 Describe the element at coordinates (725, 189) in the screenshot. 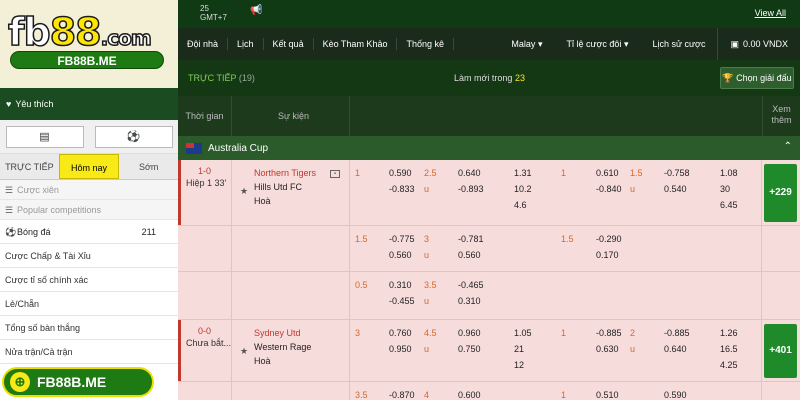

I see `half-moneyline-odds: 30` at that location.